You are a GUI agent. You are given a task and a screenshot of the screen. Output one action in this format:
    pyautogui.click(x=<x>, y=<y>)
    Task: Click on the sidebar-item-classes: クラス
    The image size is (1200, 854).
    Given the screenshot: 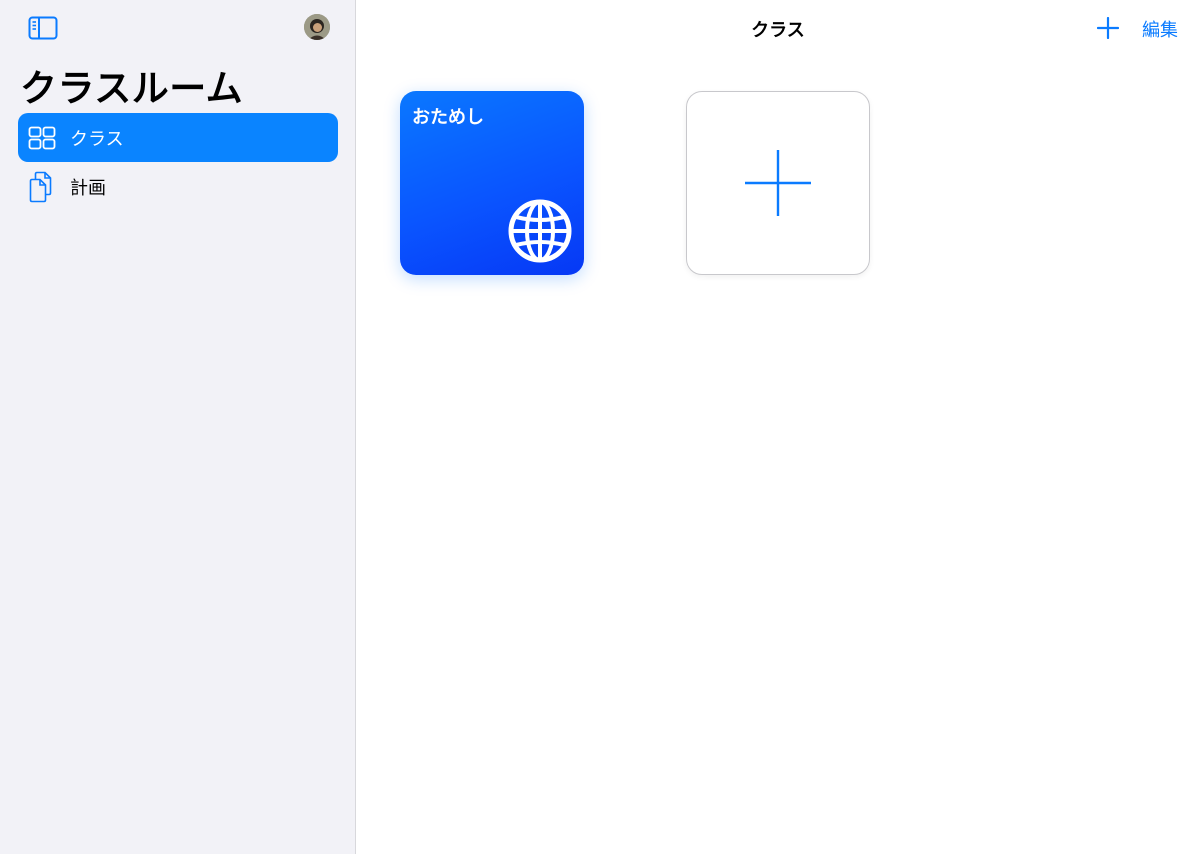 What is the action you would take?
    pyautogui.click(x=178, y=137)
    